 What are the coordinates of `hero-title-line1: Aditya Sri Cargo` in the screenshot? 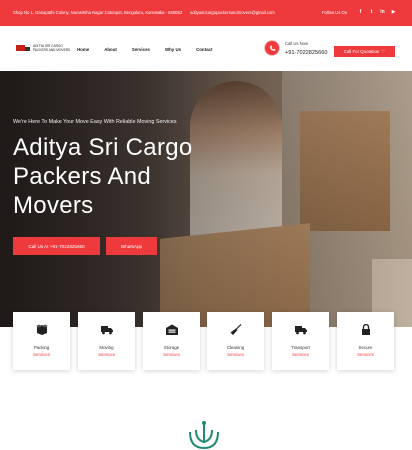 It's located at (103, 147).